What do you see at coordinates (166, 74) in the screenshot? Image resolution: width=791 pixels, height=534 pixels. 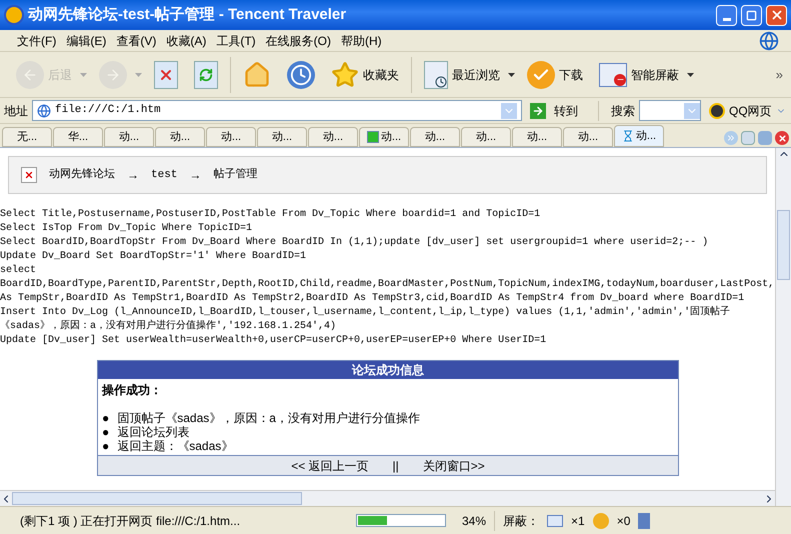 I see `stop-icon` at bounding box center [166, 74].